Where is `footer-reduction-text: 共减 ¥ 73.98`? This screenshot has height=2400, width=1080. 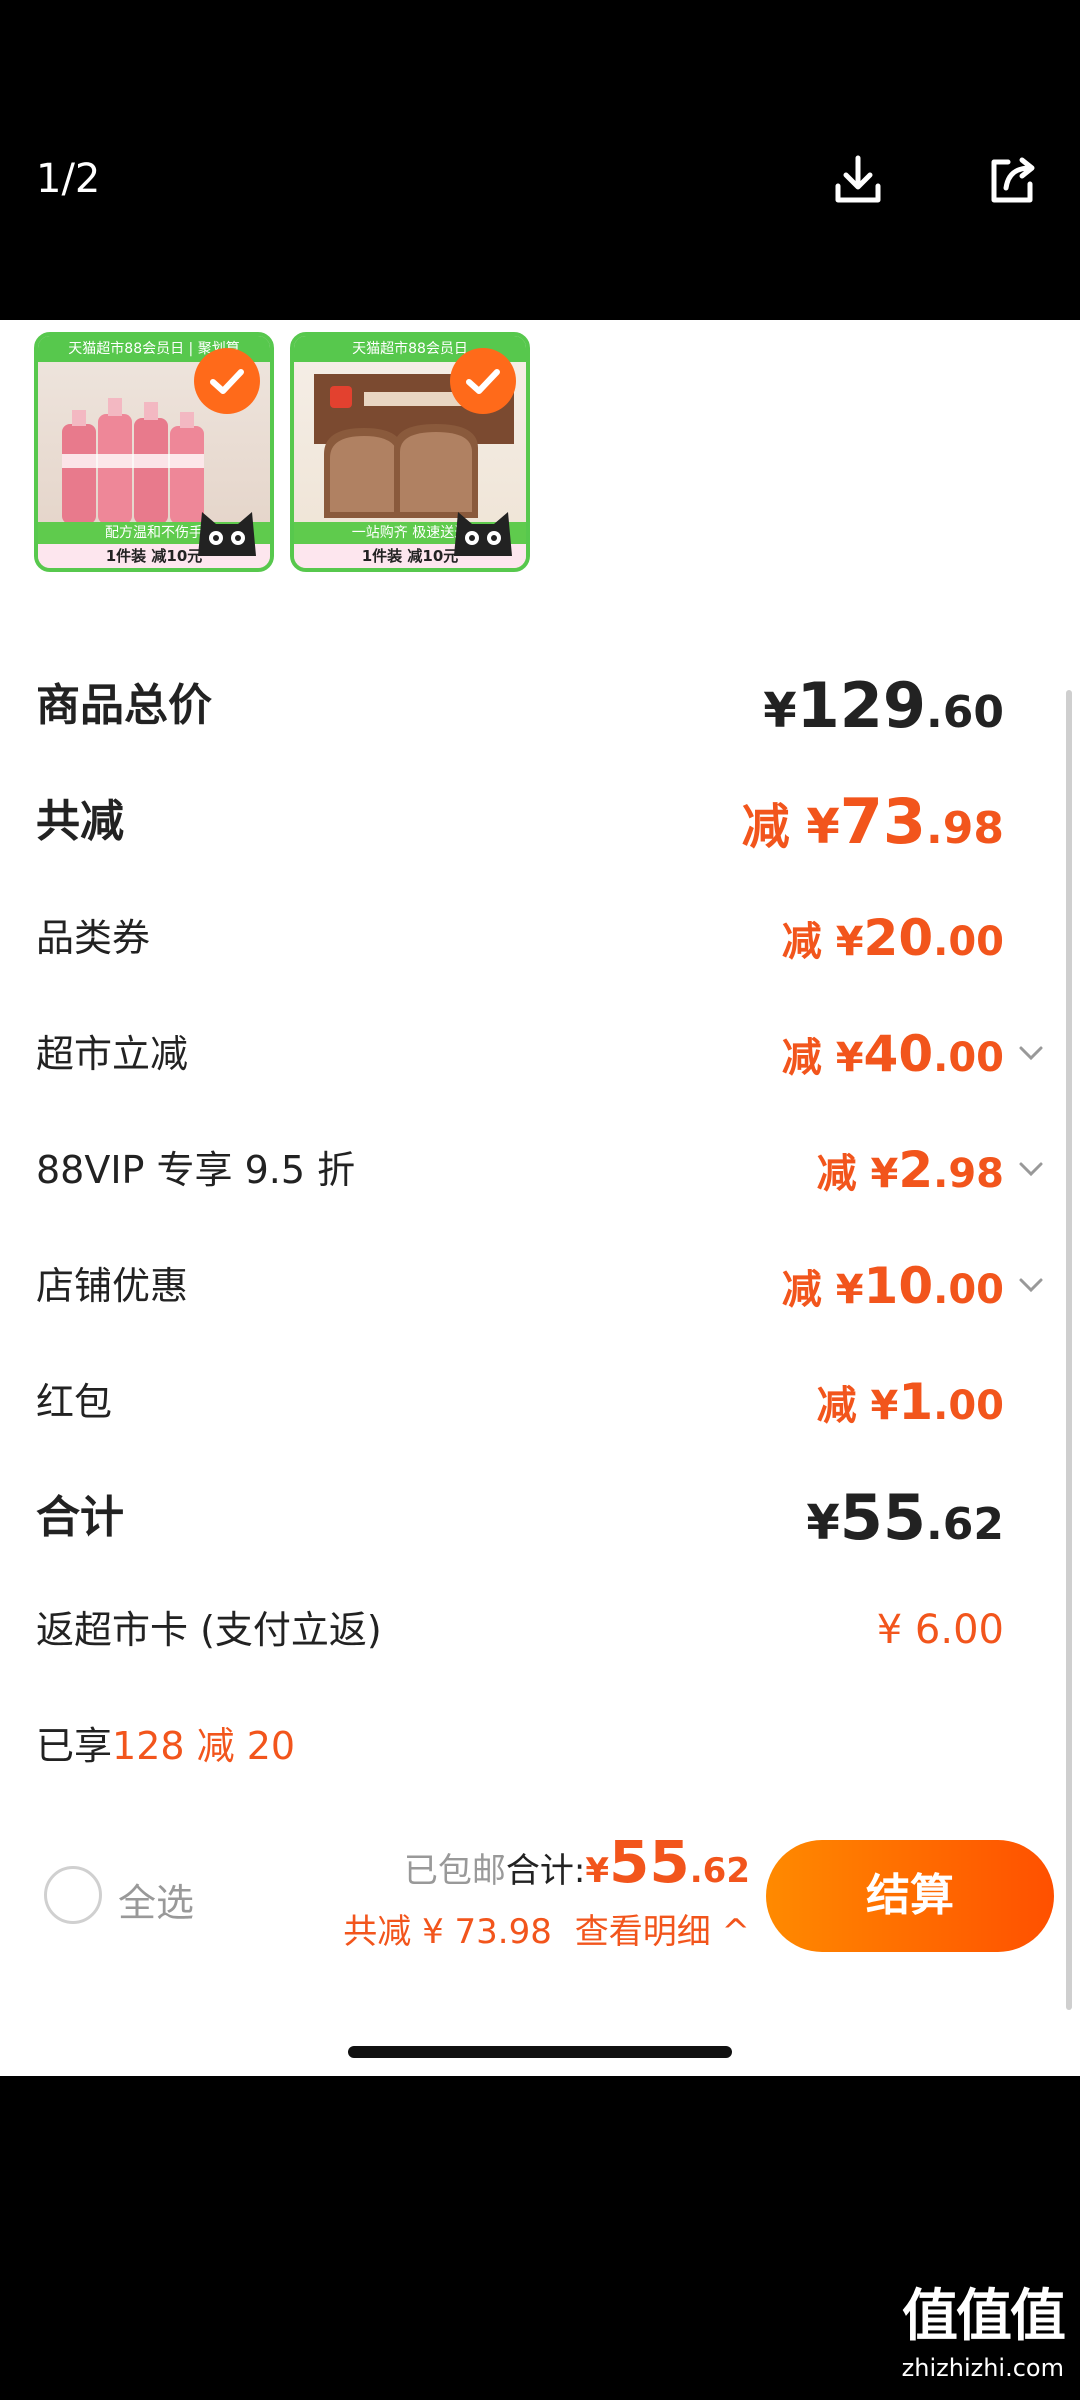
footer-reduction-text: 共减 ¥ 73.98 is located at coordinates (447, 1932).